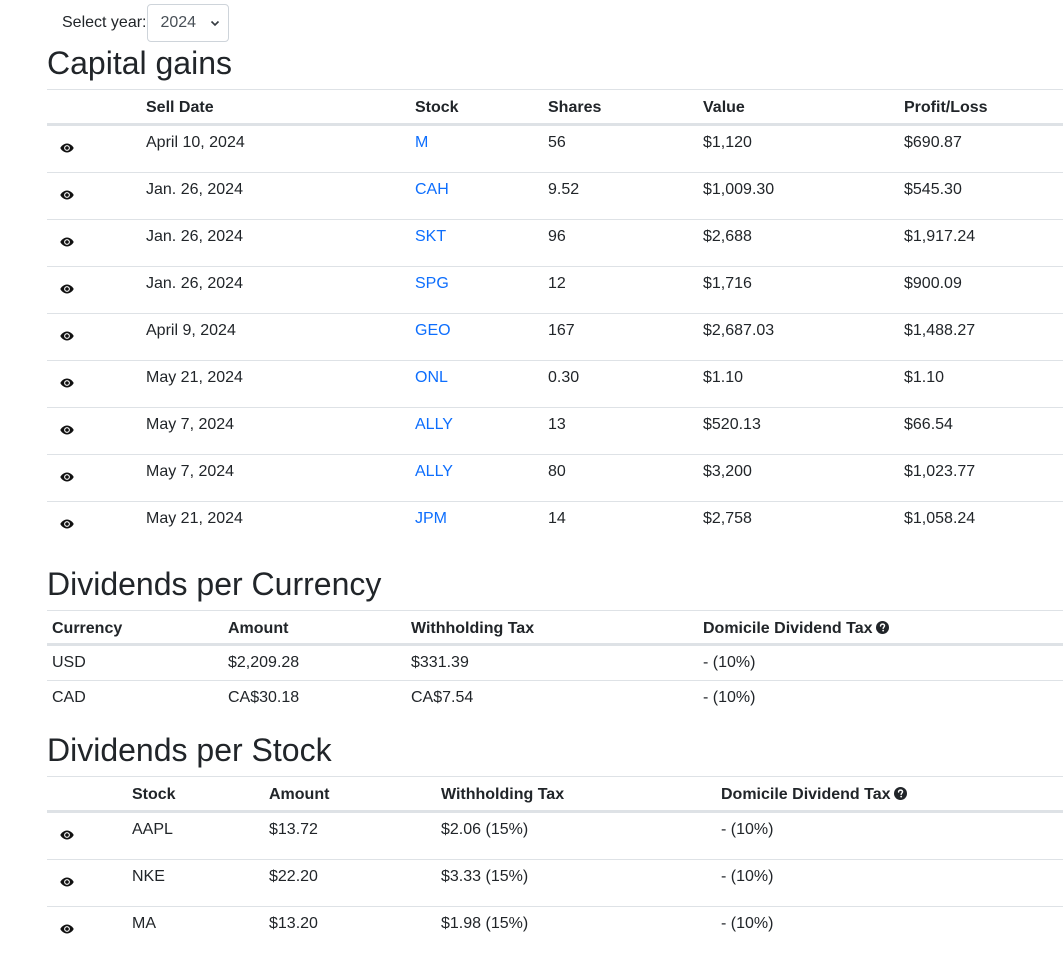 The height and width of the screenshot is (953, 1063). Describe the element at coordinates (924, 377) in the screenshot. I see `profit-loss-cell: $1.10` at that location.